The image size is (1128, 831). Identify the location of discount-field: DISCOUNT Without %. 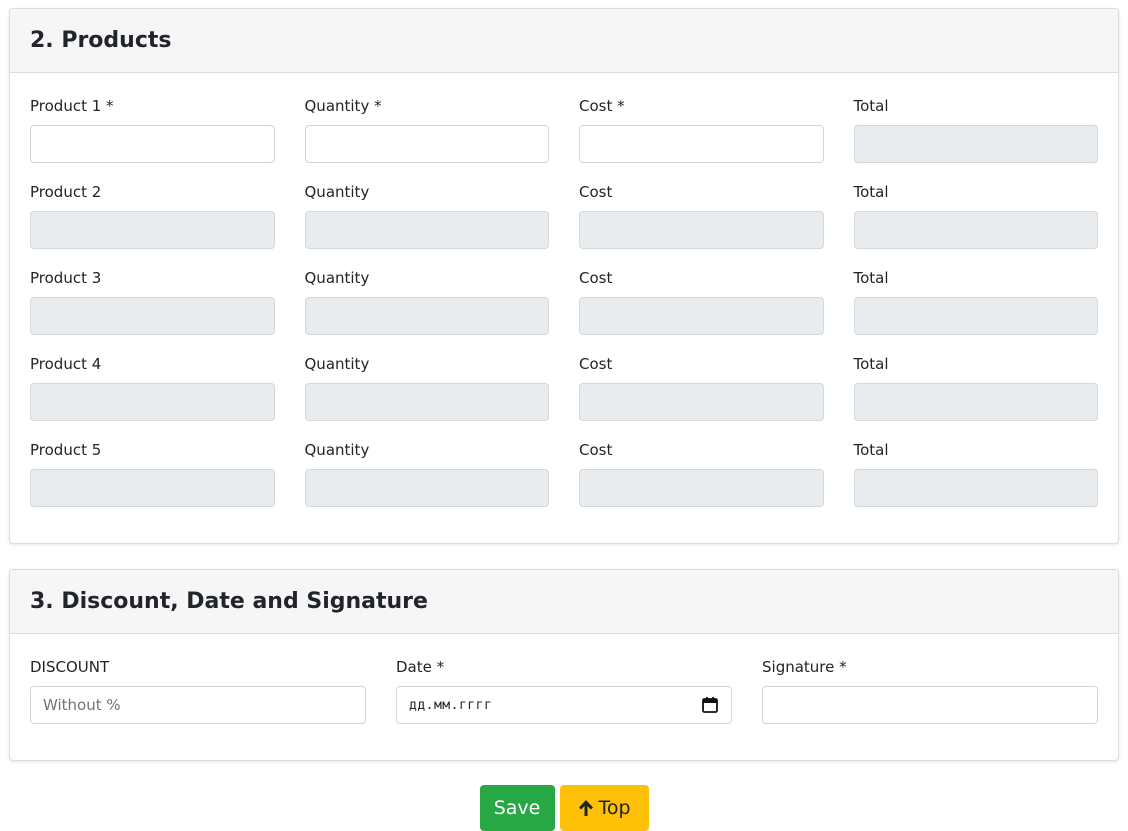
(198, 693).